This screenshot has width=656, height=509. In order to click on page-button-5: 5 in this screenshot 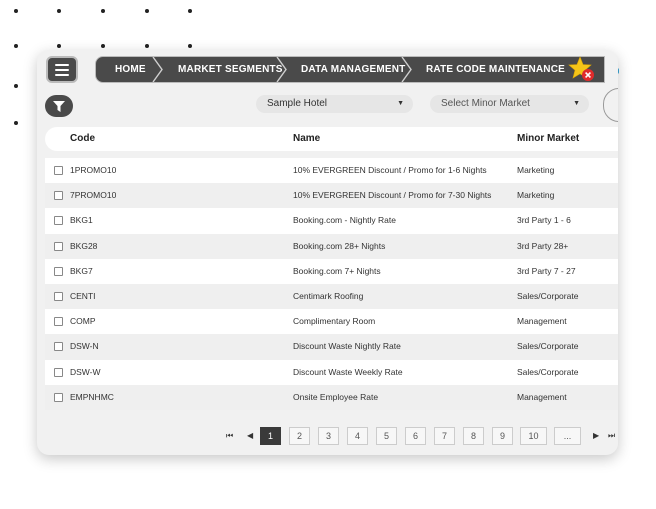, I will do `click(386, 436)`.